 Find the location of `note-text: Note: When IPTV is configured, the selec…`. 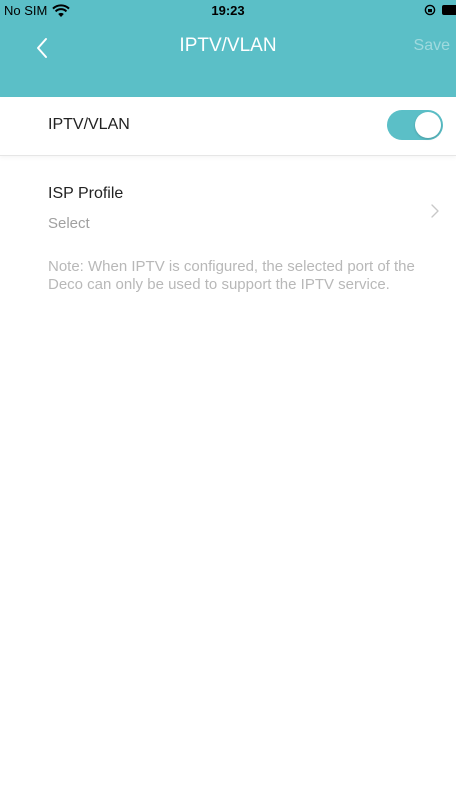

note-text: Note: When IPTV is configured, the selec… is located at coordinates (231, 275).